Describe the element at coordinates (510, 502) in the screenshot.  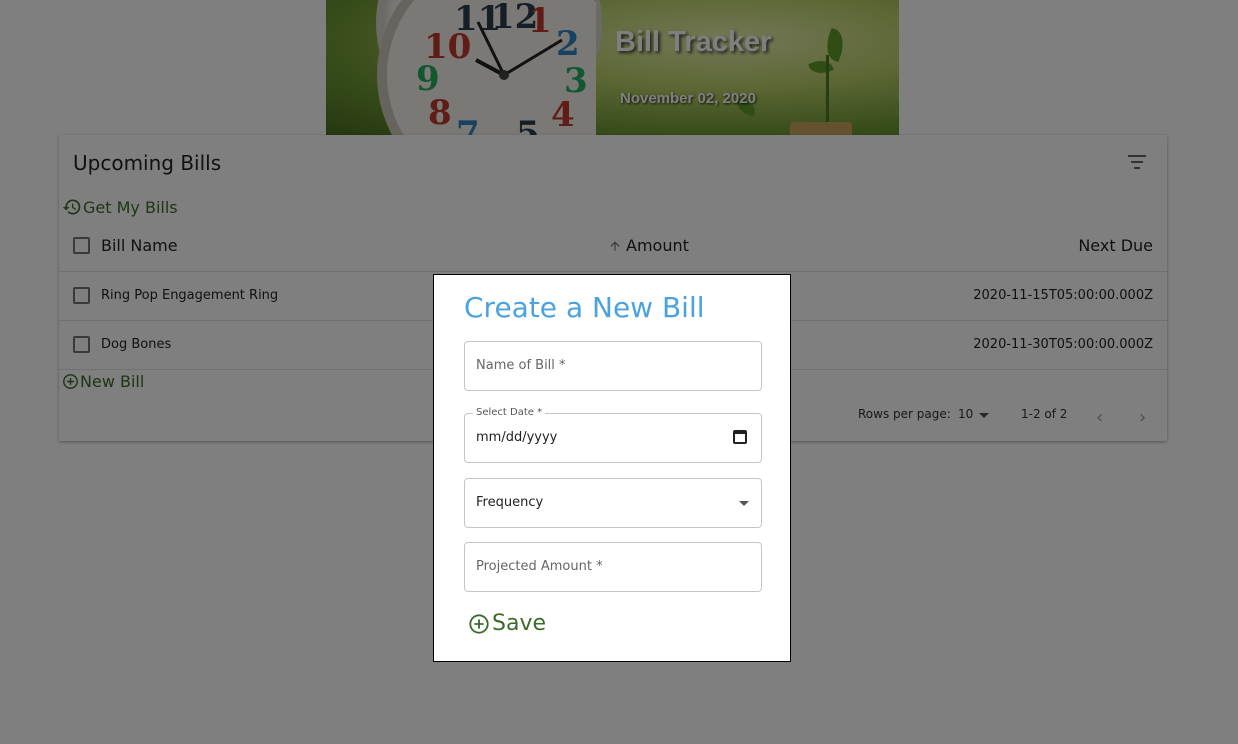
I see `frequency-value: Frequency` at that location.